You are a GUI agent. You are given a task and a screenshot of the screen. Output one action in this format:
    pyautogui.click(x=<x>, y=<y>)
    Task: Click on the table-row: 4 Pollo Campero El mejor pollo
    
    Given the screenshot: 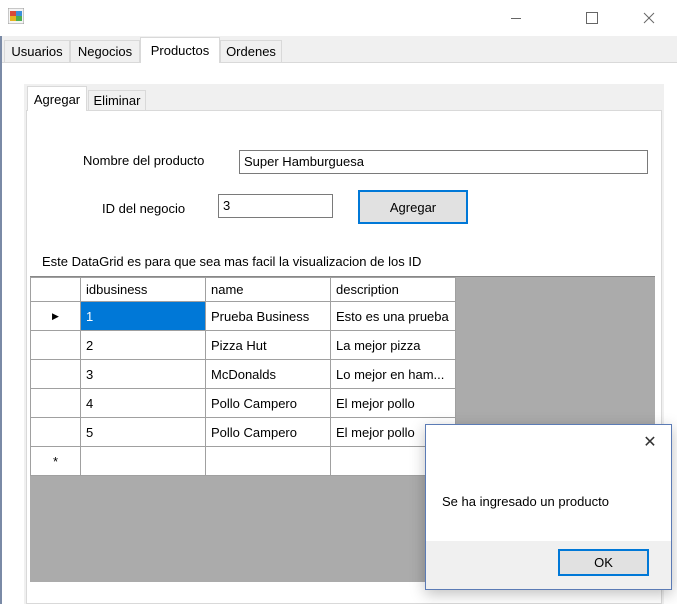 What is the action you would take?
    pyautogui.click(x=243, y=403)
    